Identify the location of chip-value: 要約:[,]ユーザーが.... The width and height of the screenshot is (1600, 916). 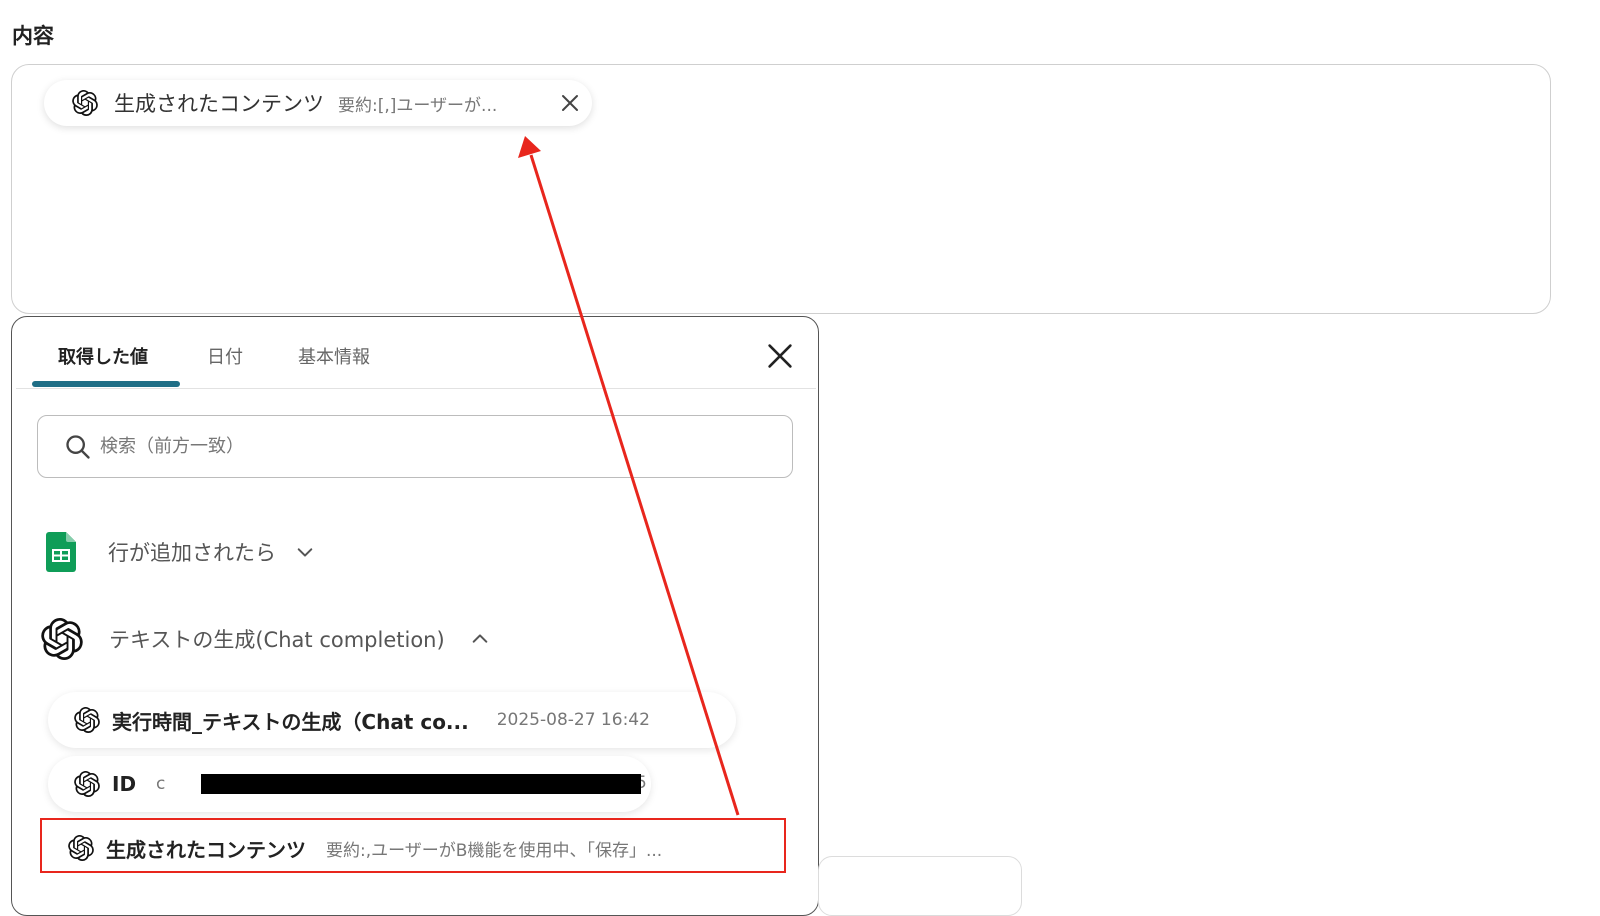
(418, 105).